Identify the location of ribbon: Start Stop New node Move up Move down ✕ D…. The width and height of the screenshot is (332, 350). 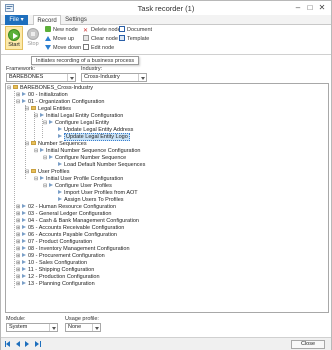
(166, 40).